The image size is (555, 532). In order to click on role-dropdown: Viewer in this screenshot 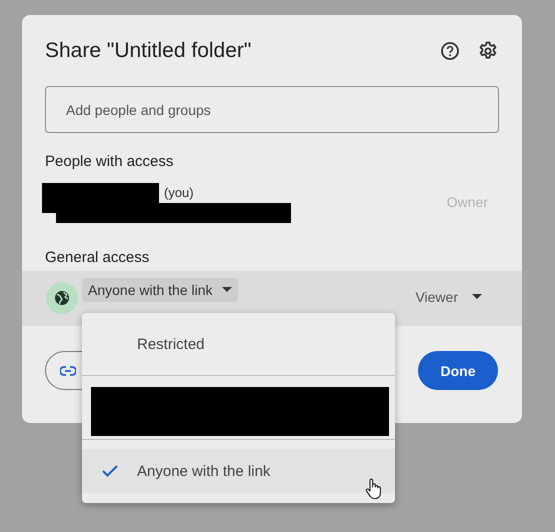, I will do `click(448, 297)`.